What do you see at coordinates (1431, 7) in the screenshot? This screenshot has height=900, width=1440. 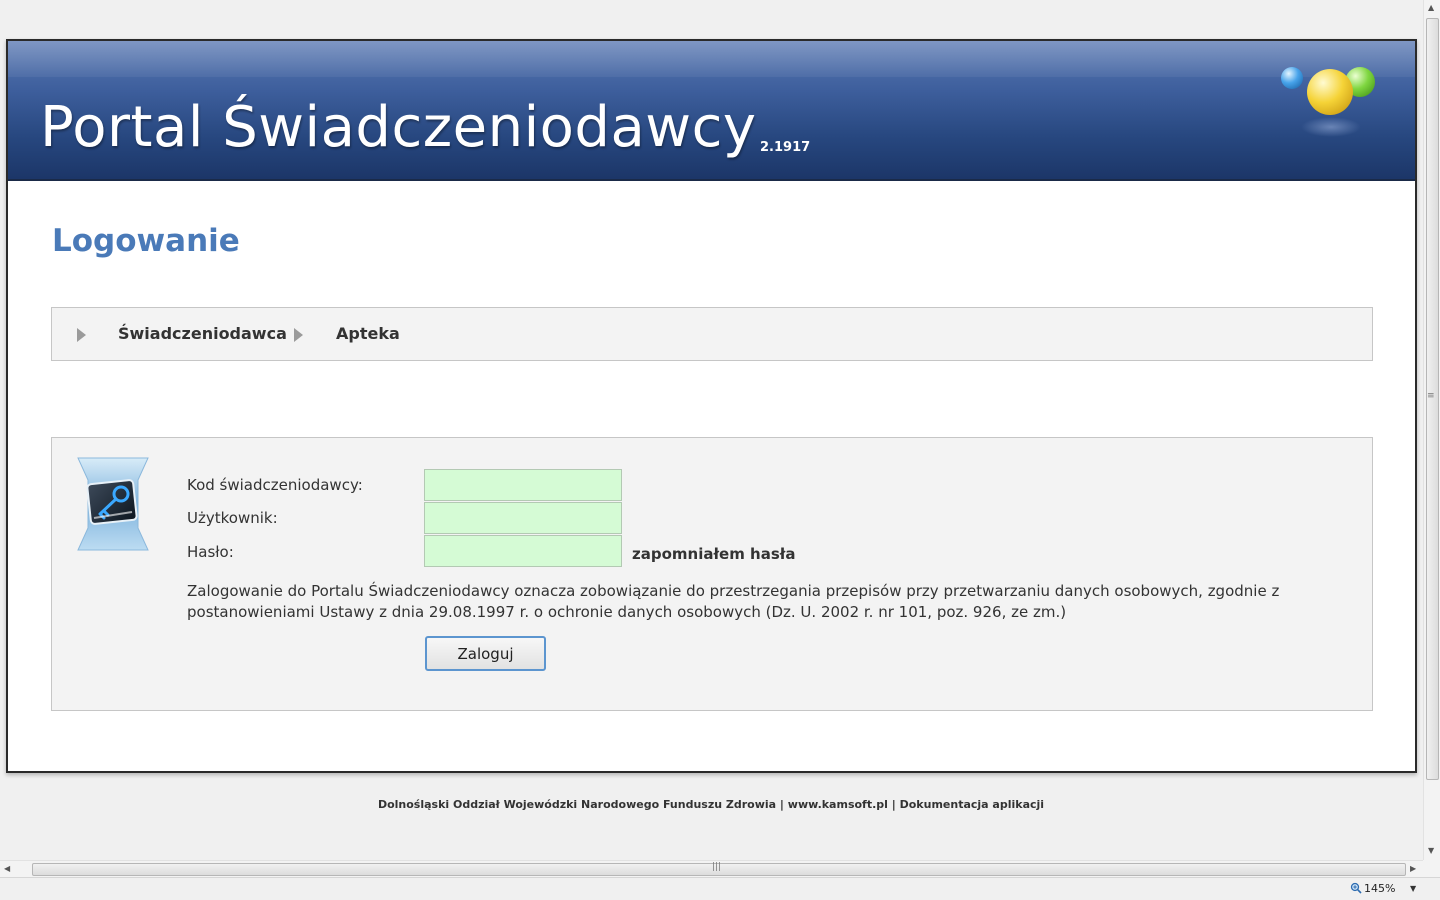 I see `scroll-up-icon: ▲` at bounding box center [1431, 7].